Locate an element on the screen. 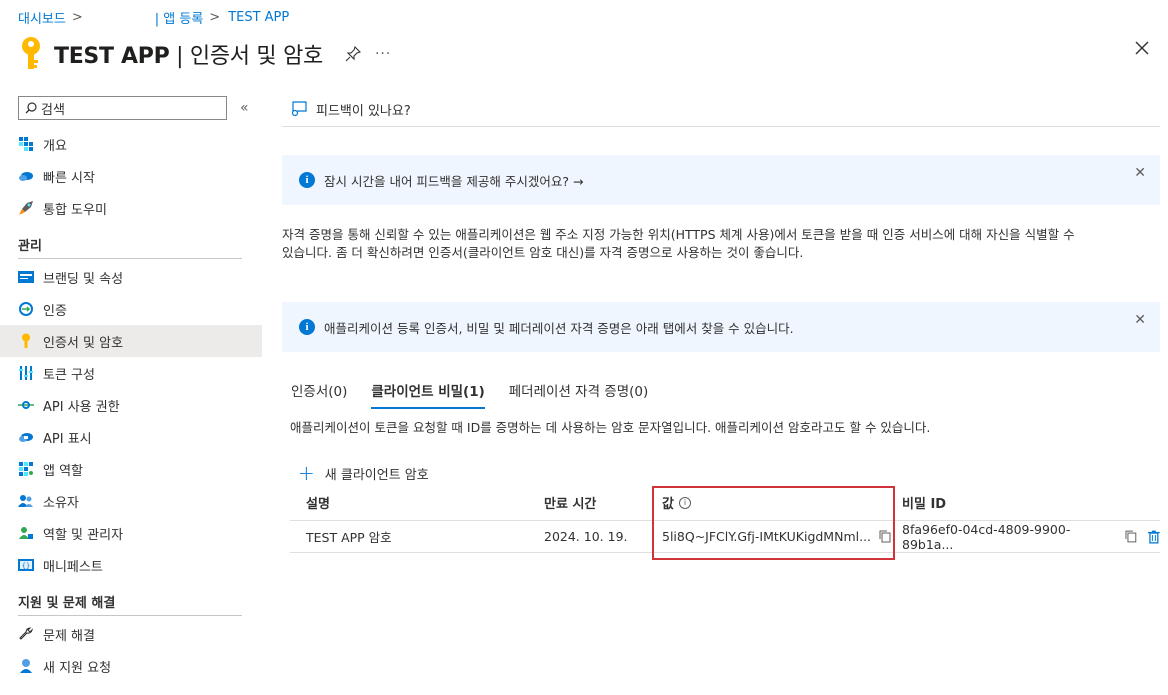 This screenshot has width=1168, height=695. breadcrumb-app-registrations: | 앱 등록 is located at coordinates (179, 17).